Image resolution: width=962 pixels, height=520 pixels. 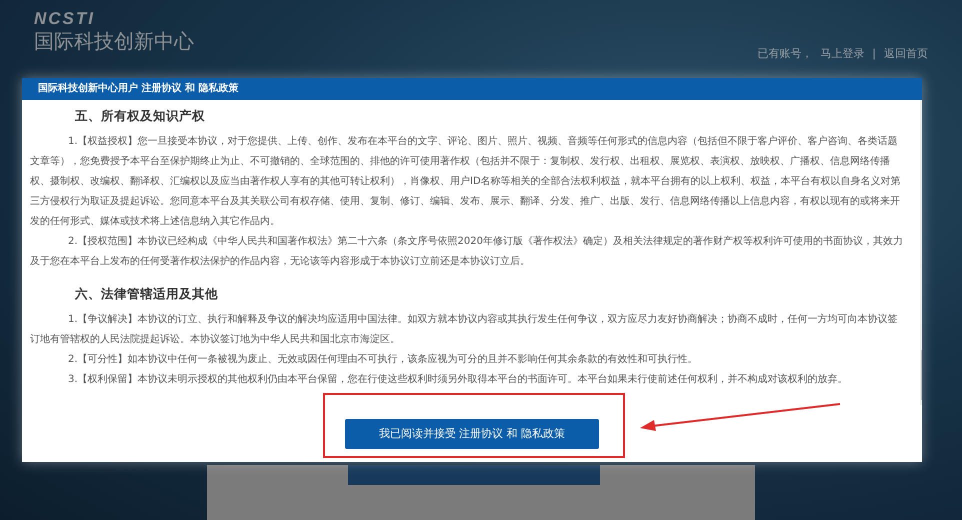 What do you see at coordinates (921, 252) in the screenshot?
I see `scrollbar` at bounding box center [921, 252].